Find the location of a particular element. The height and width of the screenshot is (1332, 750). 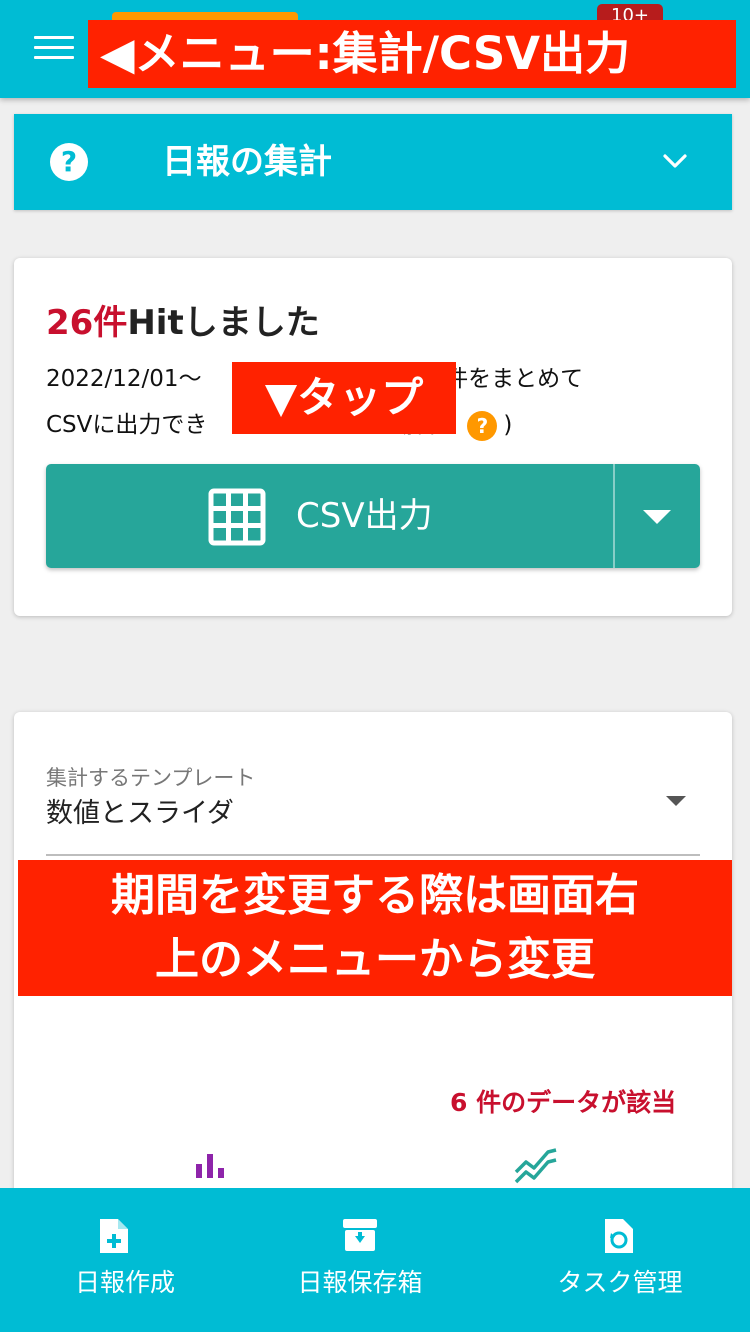

archive-box-icon is located at coordinates (360, 1235).